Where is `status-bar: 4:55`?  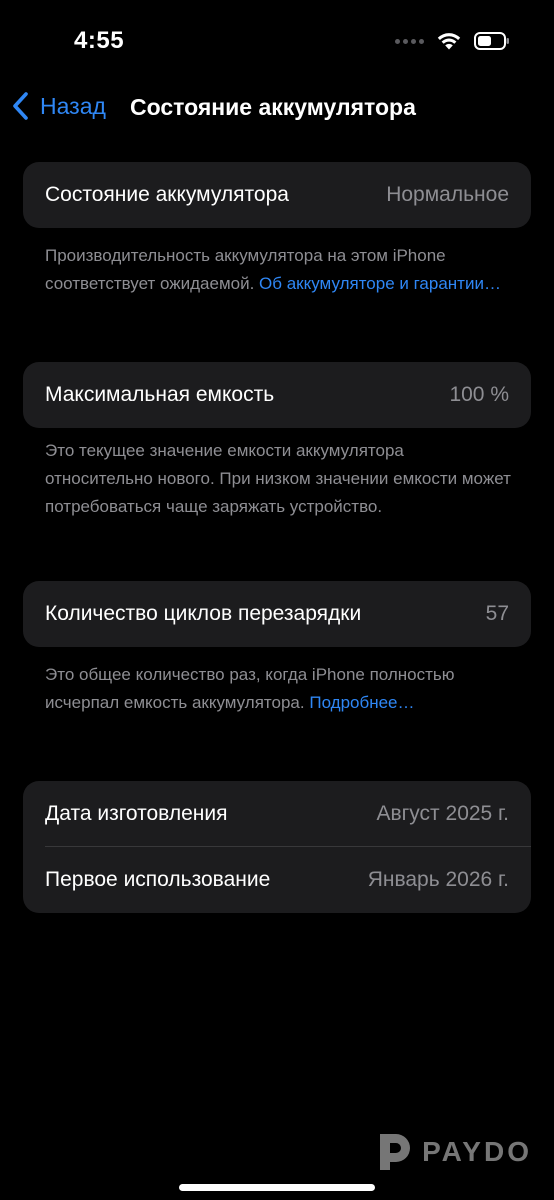
status-bar: 4:55 is located at coordinates (277, 42).